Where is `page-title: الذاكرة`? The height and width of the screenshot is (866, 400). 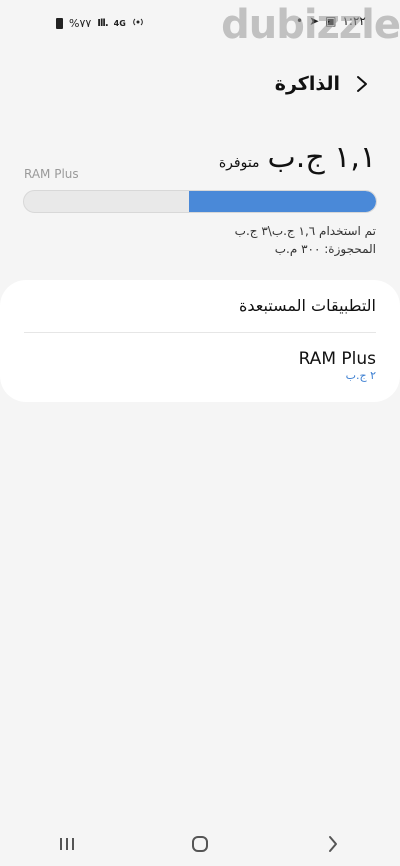 page-title: الذاكرة is located at coordinates (307, 84).